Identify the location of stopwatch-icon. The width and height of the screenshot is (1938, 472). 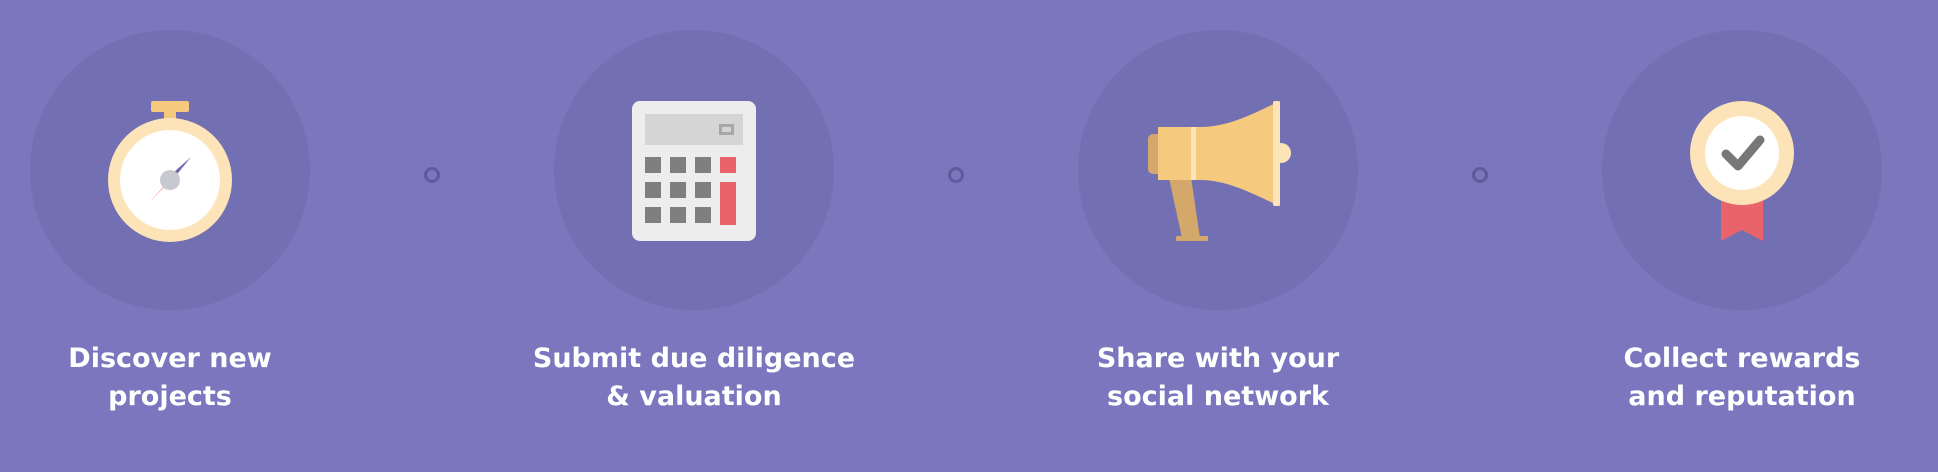
(170, 171).